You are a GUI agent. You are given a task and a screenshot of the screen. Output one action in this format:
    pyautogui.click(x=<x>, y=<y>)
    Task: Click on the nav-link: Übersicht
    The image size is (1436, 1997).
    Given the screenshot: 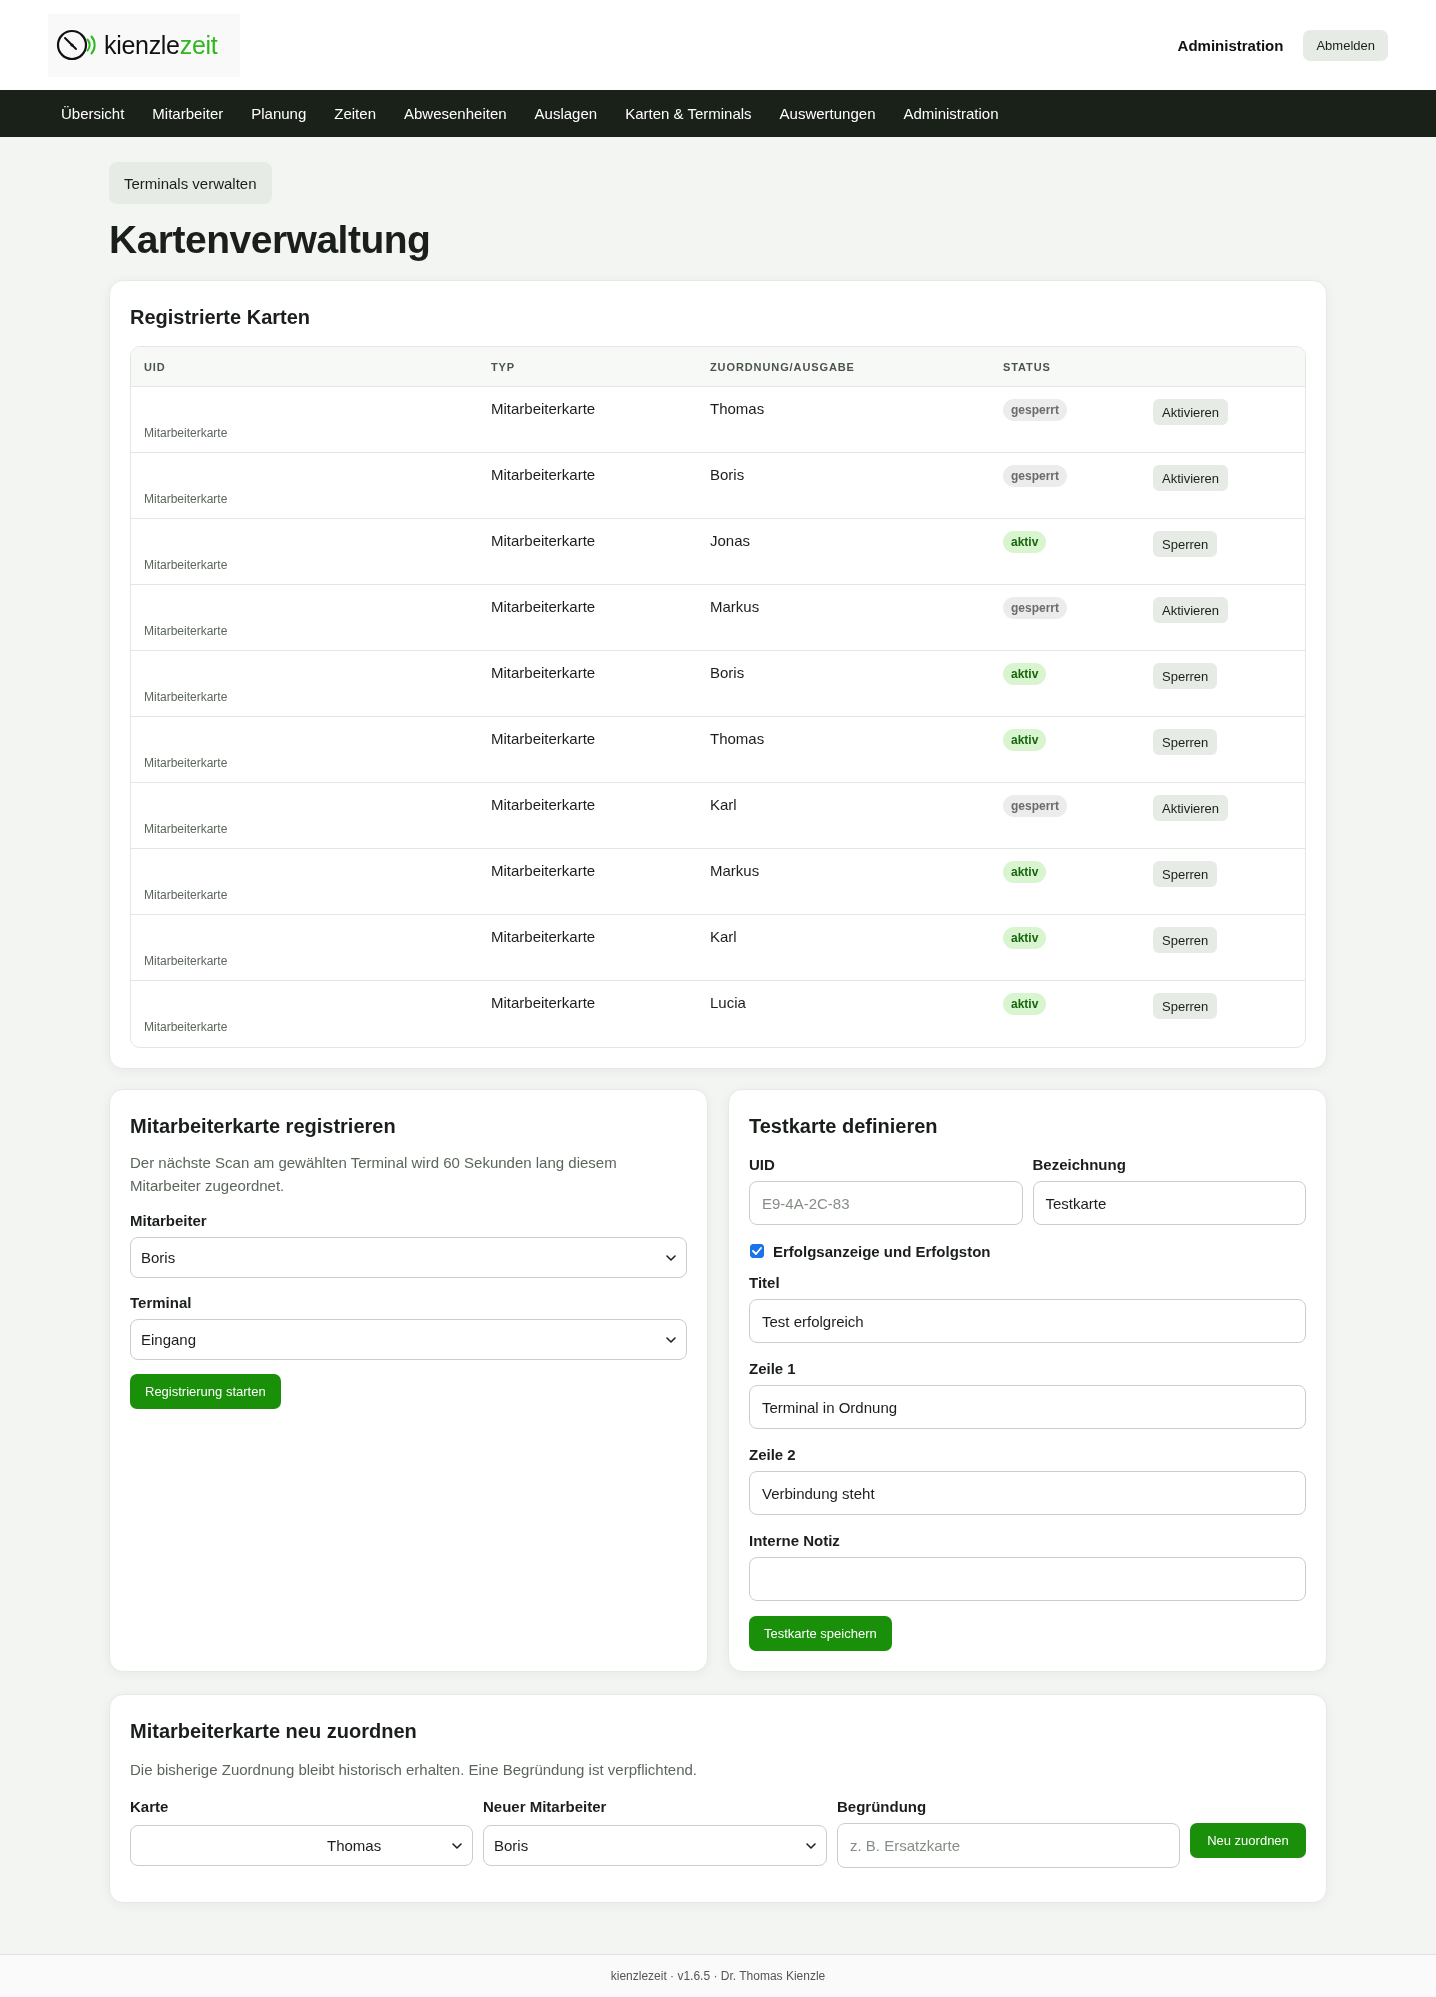 What is the action you would take?
    pyautogui.click(x=93, y=113)
    